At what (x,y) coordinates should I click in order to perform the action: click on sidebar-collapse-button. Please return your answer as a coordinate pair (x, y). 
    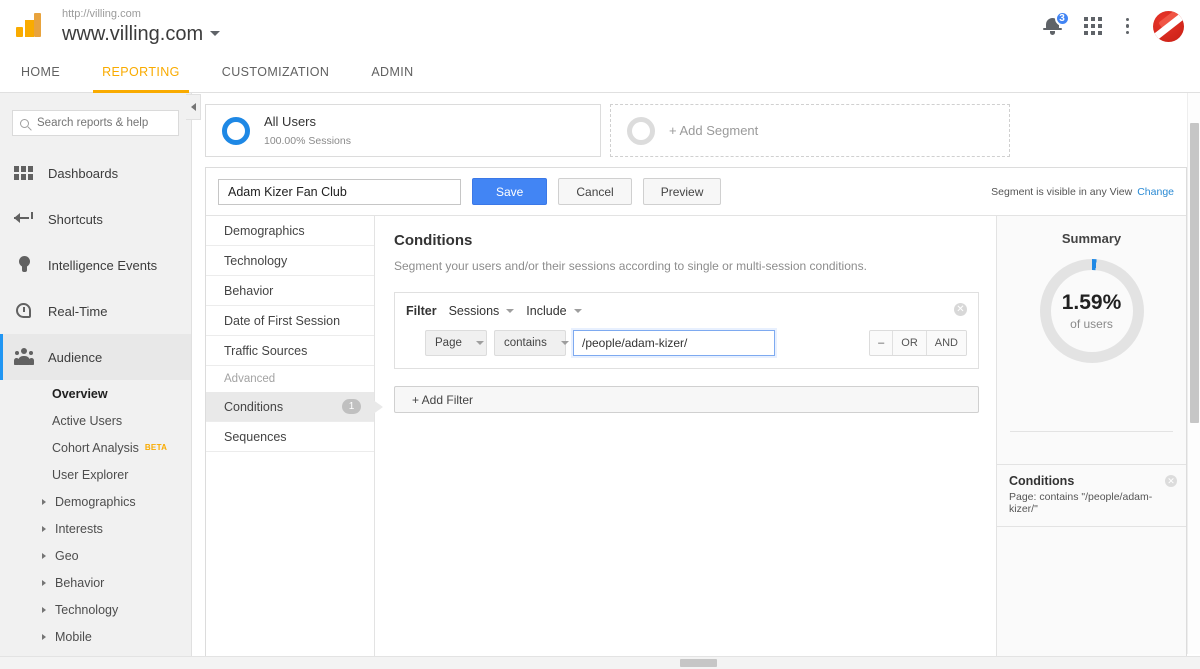
    Looking at the image, I should click on (193, 107).